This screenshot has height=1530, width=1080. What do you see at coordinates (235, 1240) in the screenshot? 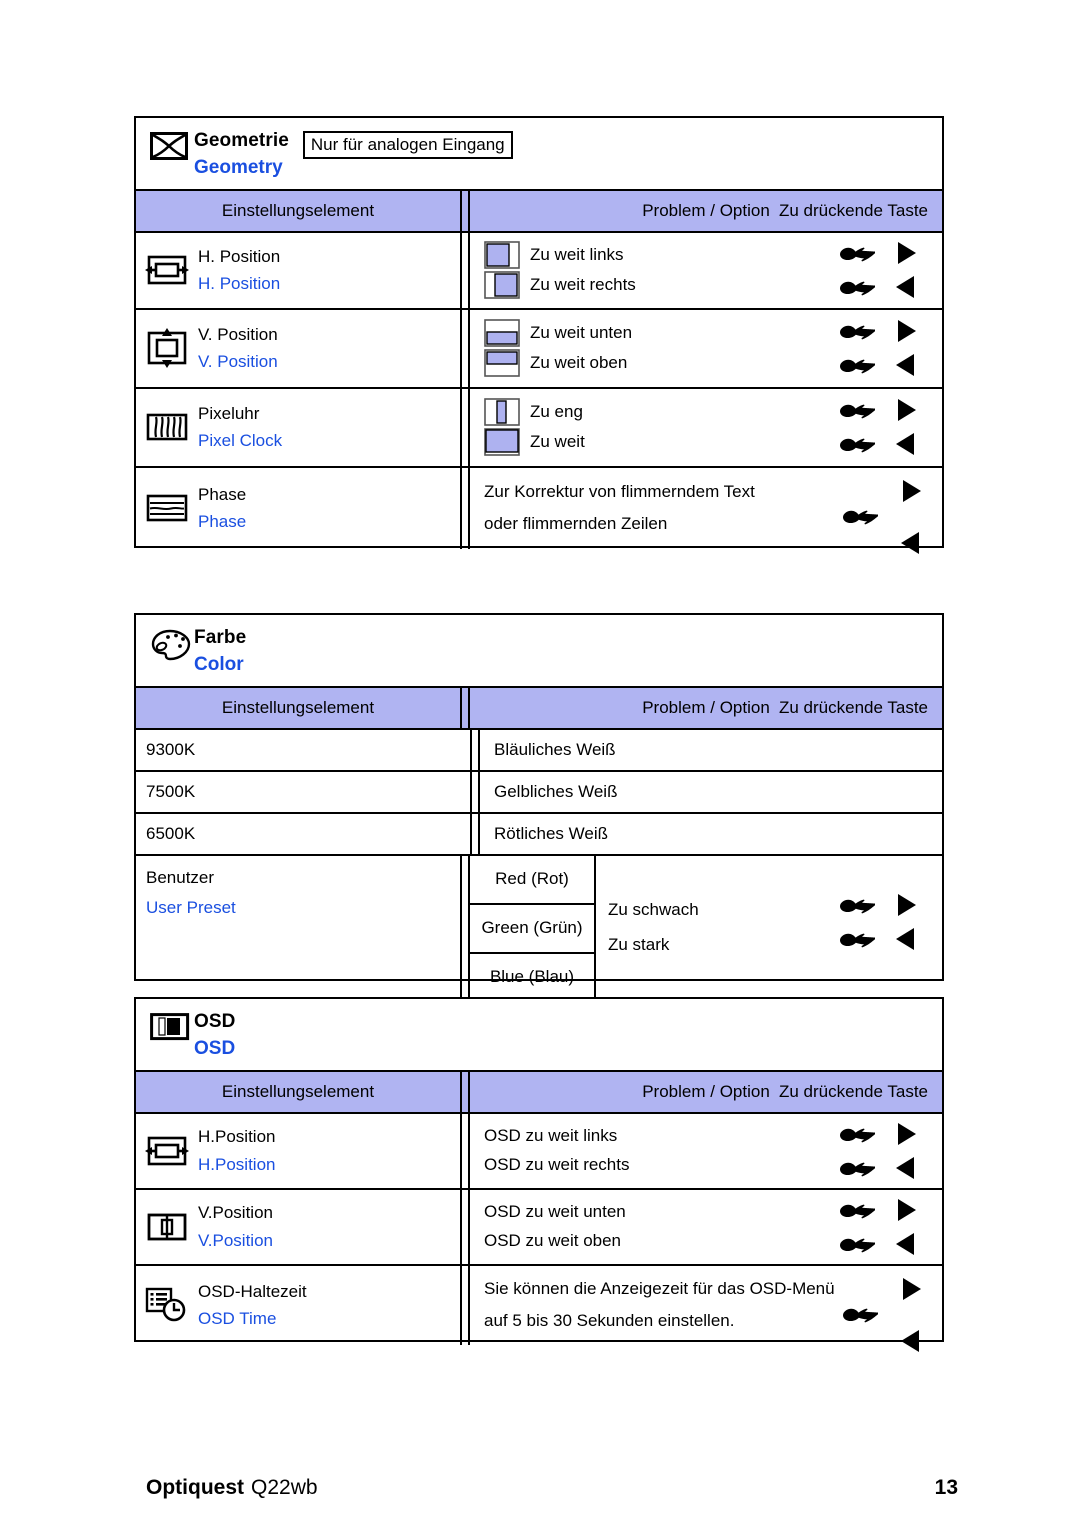
I see `row-label-en: V.Position` at bounding box center [235, 1240].